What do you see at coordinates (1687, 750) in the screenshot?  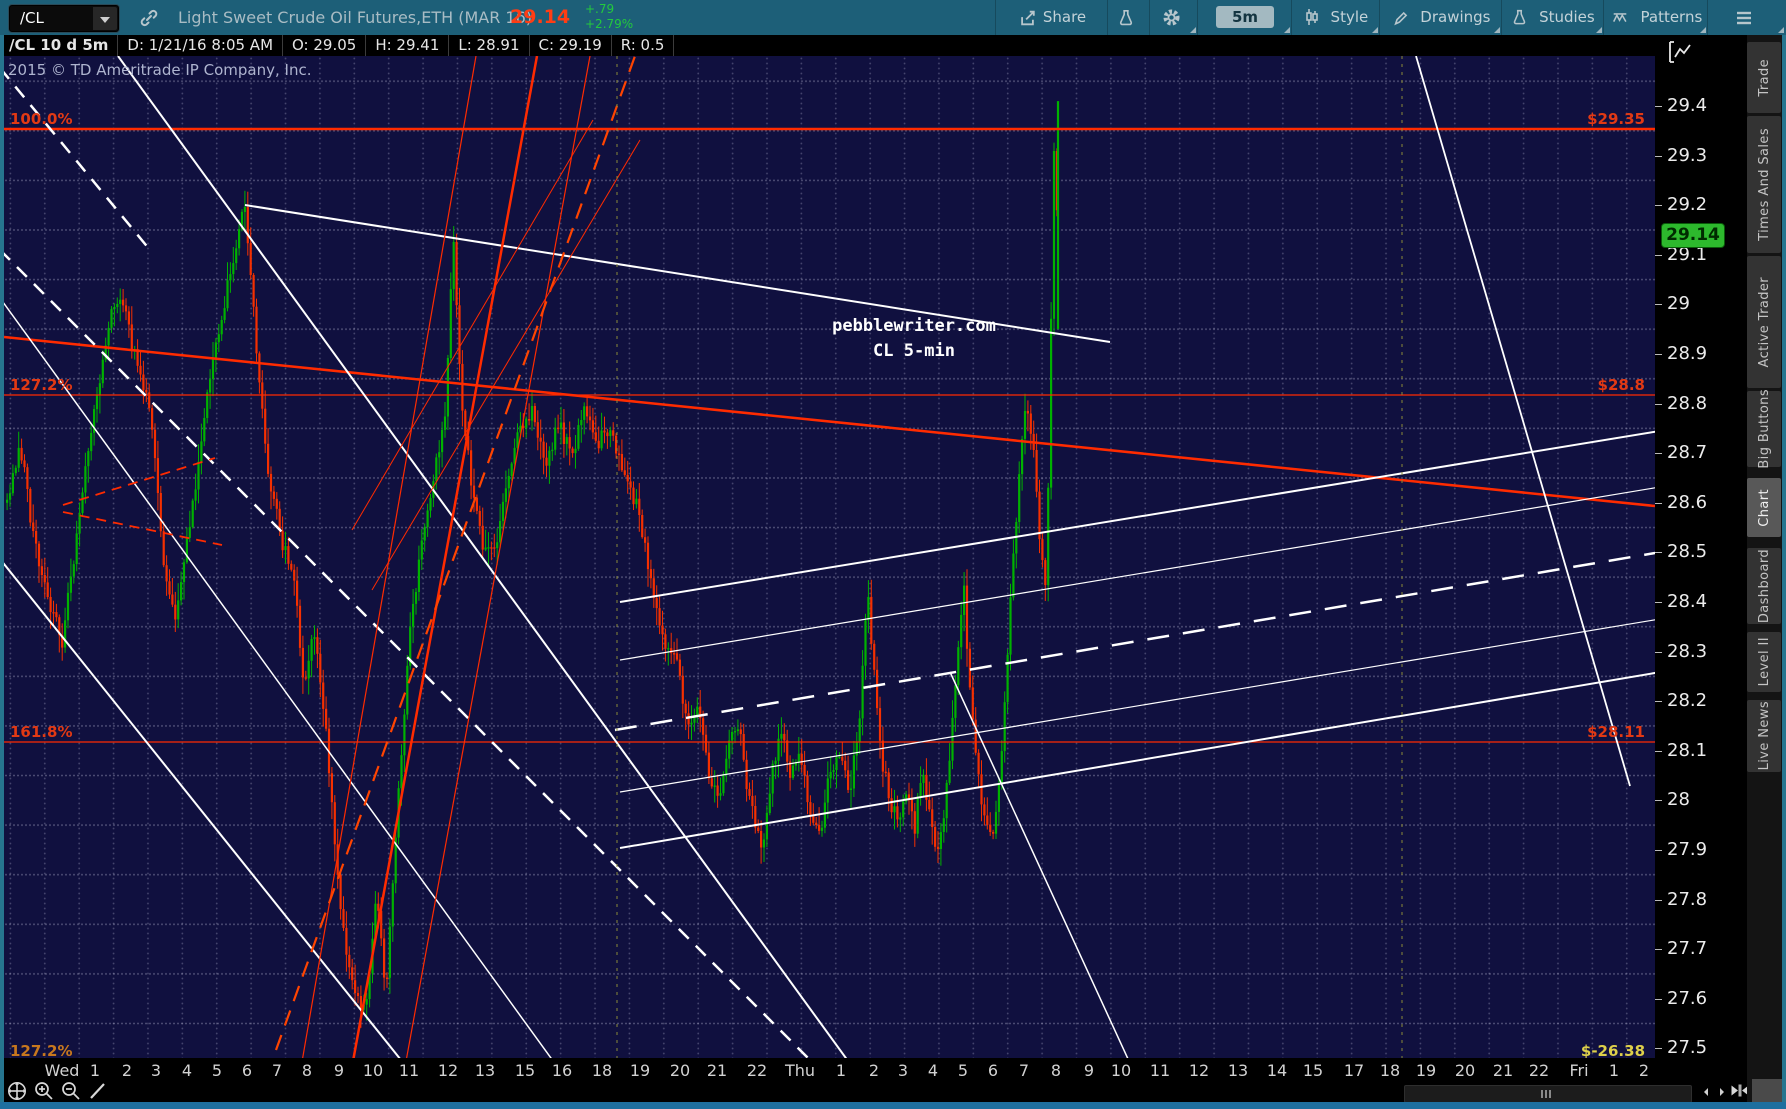 I see `price-tick-label: 28.1` at bounding box center [1687, 750].